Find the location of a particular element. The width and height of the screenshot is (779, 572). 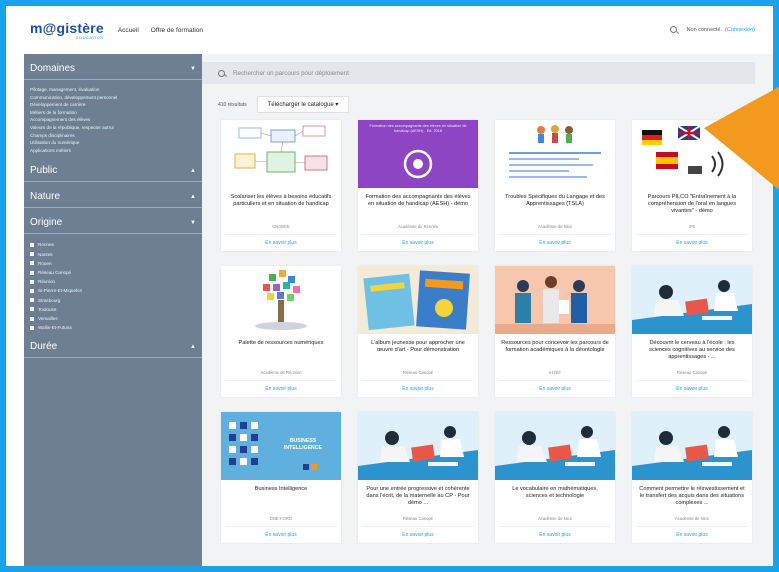

domaine-item: Communication, développement personnel is located at coordinates (113, 98).